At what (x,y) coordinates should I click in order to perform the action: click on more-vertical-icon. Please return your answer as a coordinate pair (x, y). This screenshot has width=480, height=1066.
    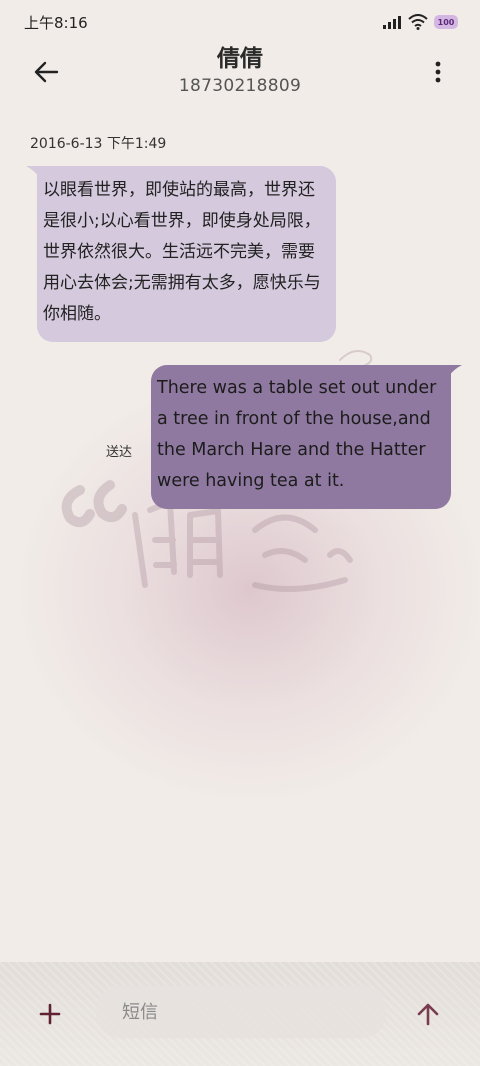
    Looking at the image, I should click on (438, 72).